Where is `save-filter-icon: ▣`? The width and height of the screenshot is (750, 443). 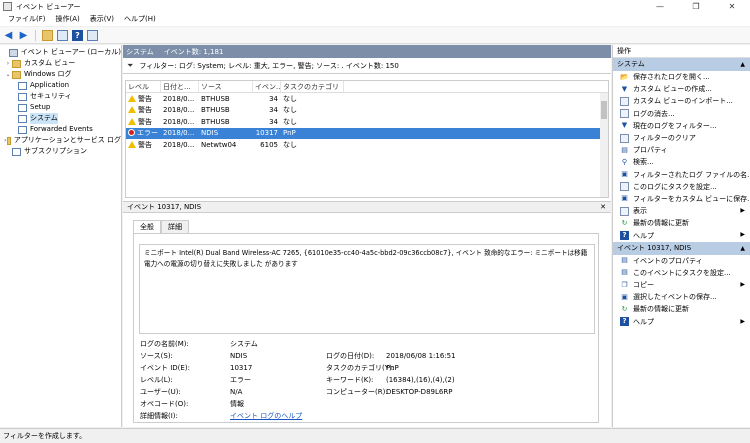
save-filter-icon: ▣ is located at coordinates (624, 198).